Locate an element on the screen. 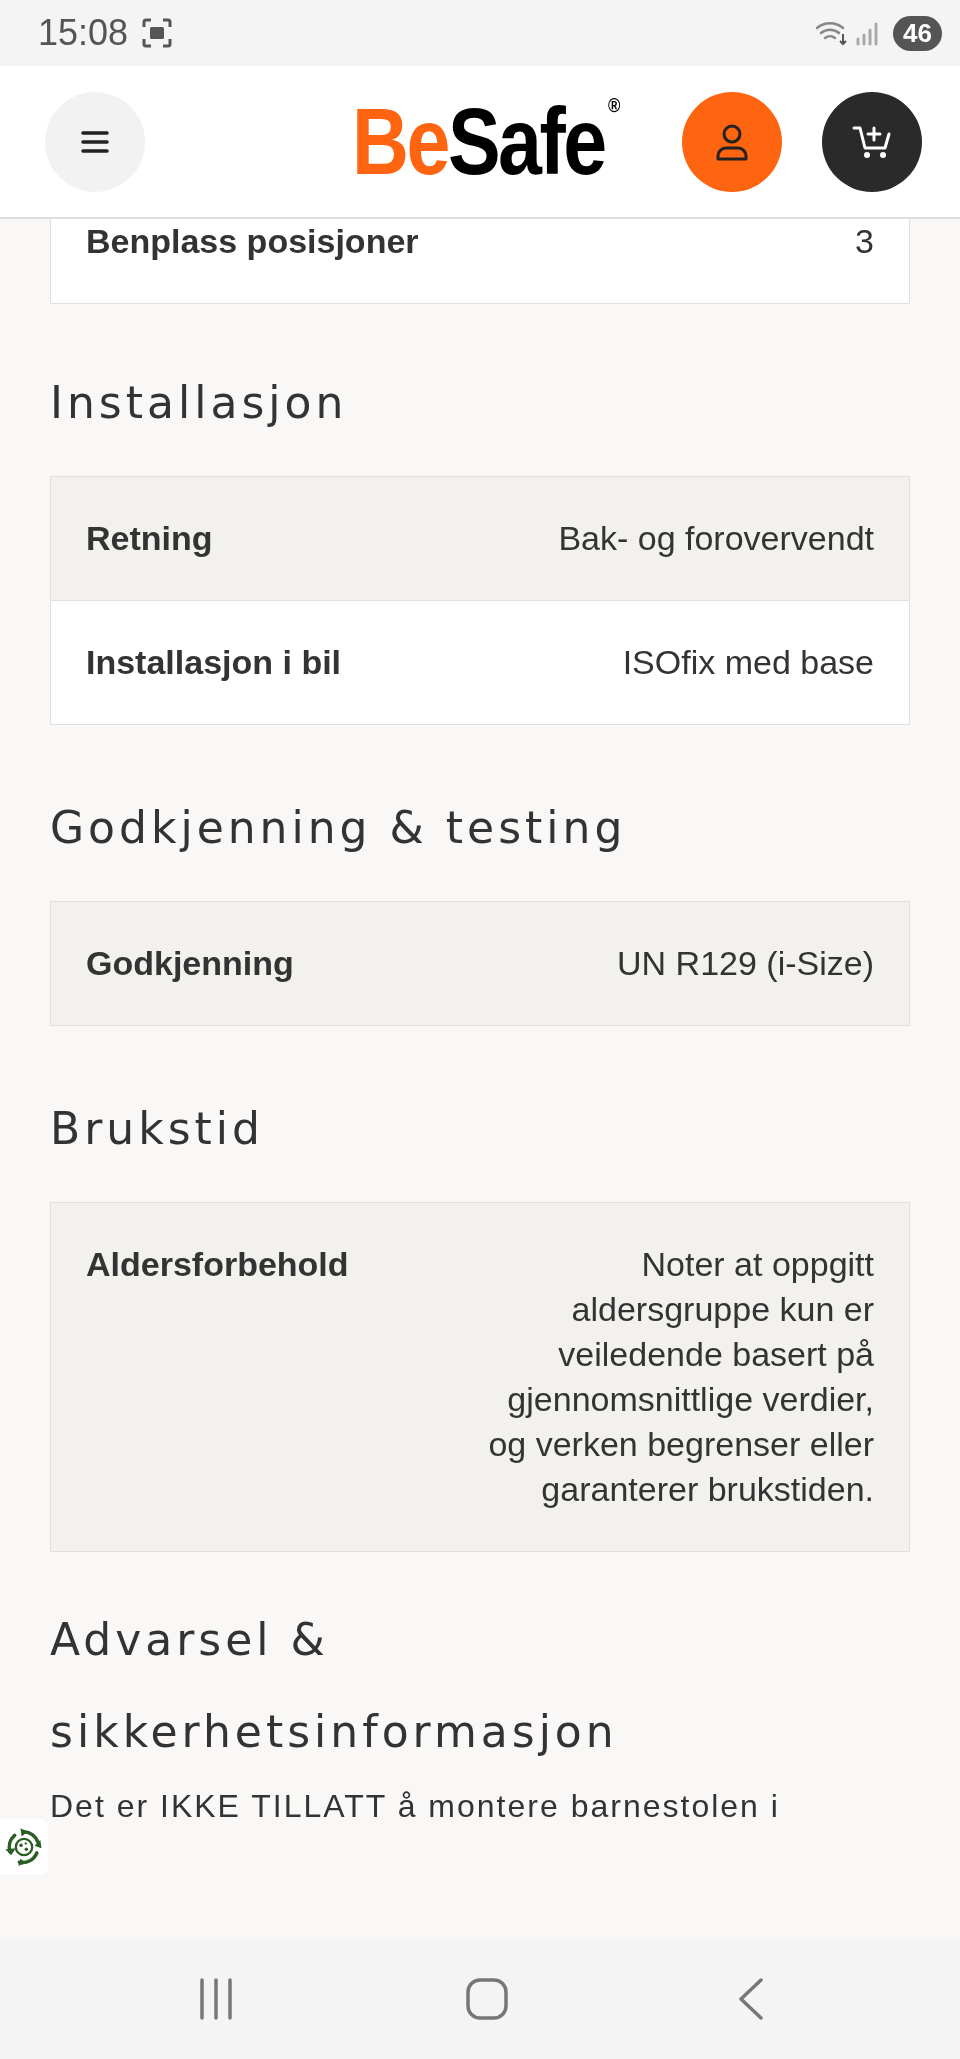 This screenshot has width=960, height=2059. row-label: Retning is located at coordinates (149, 538).